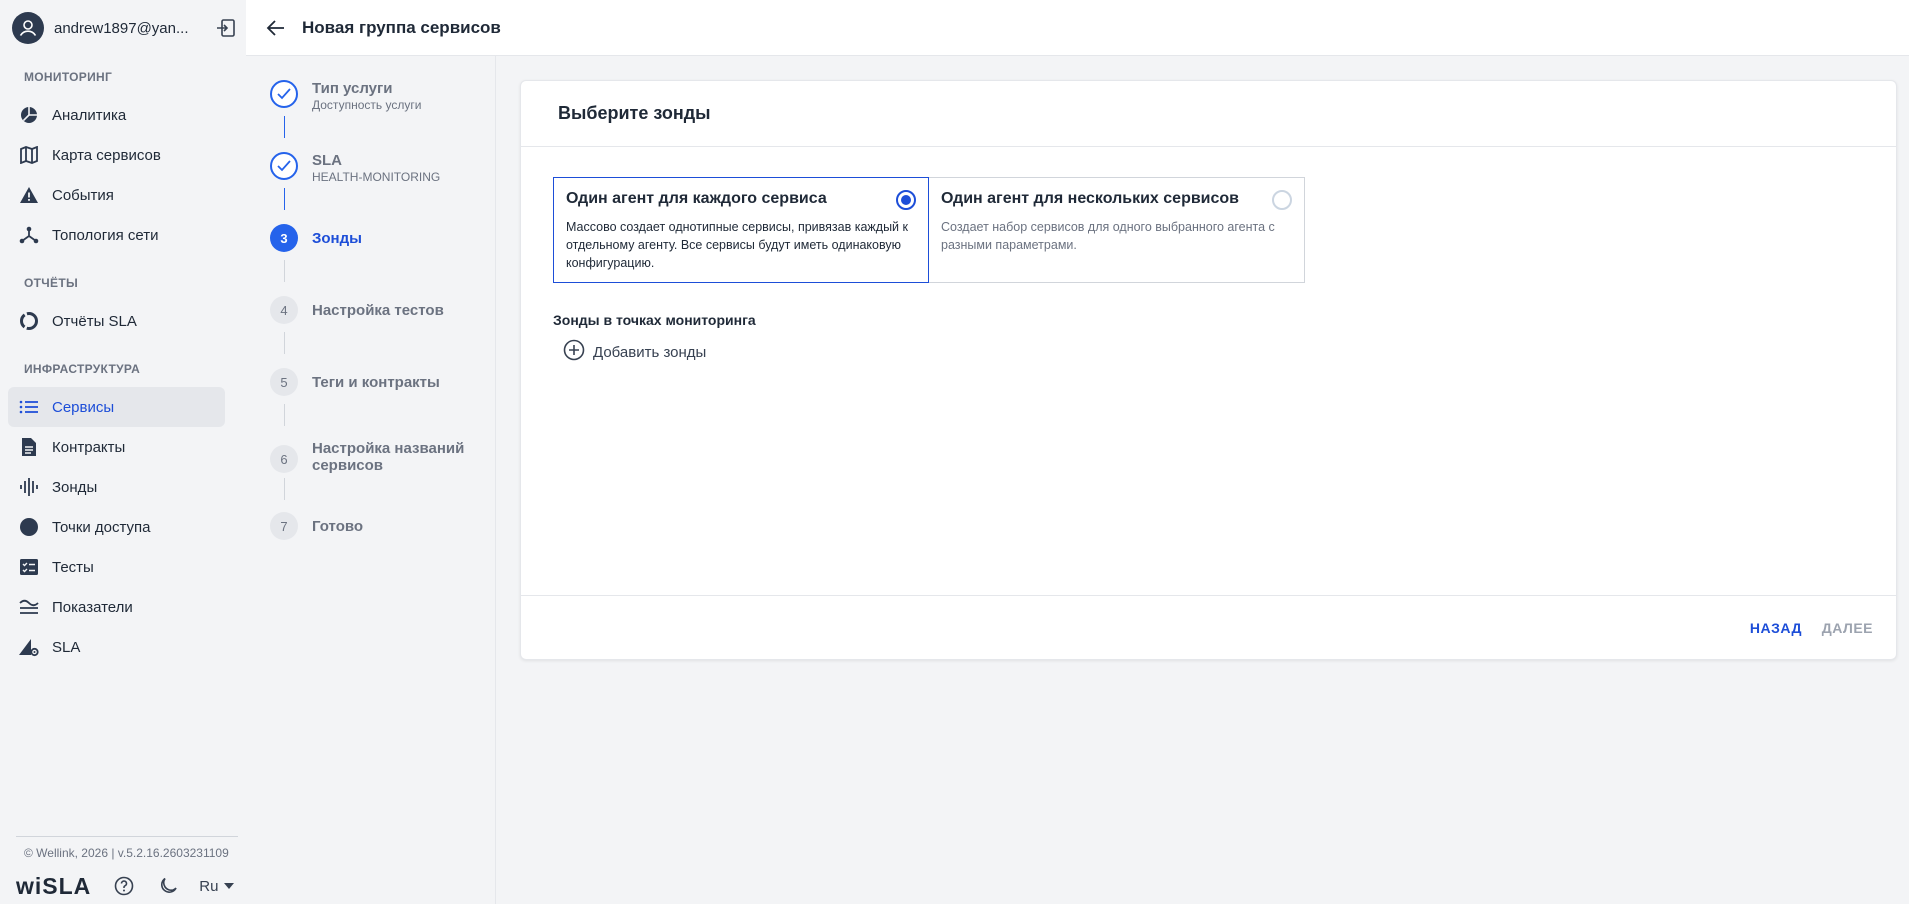 This screenshot has width=1909, height=904. What do you see at coordinates (338, 526) in the screenshot?
I see `step-title: Готово` at bounding box center [338, 526].